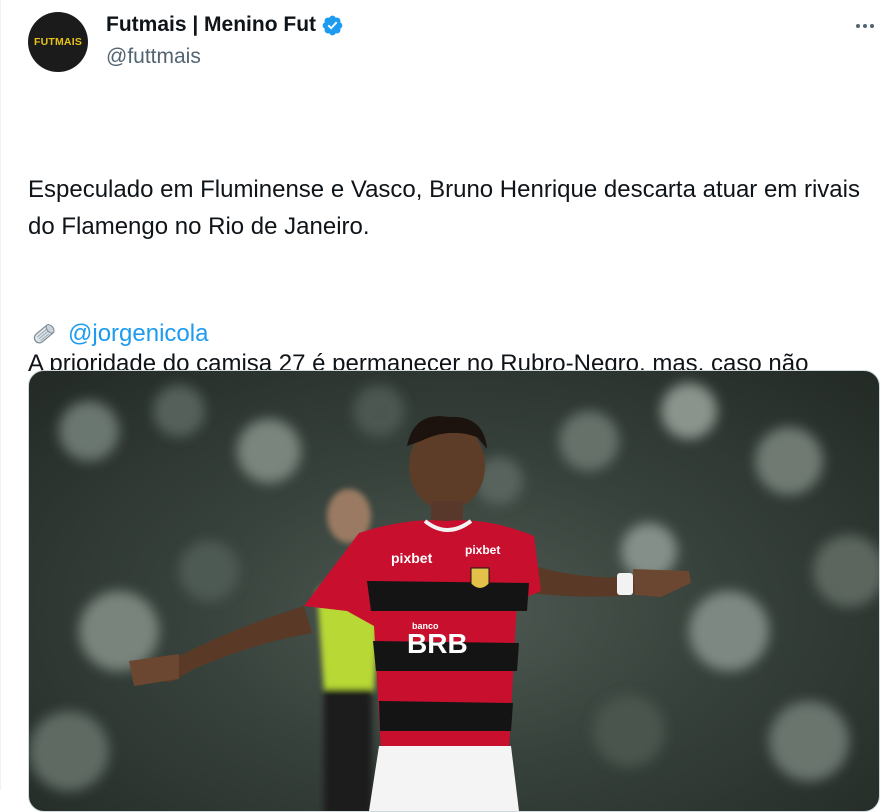 Image resolution: width=893 pixels, height=812 pixels. What do you see at coordinates (332, 25) in the screenshot?
I see `verified-badge-icon` at bounding box center [332, 25].